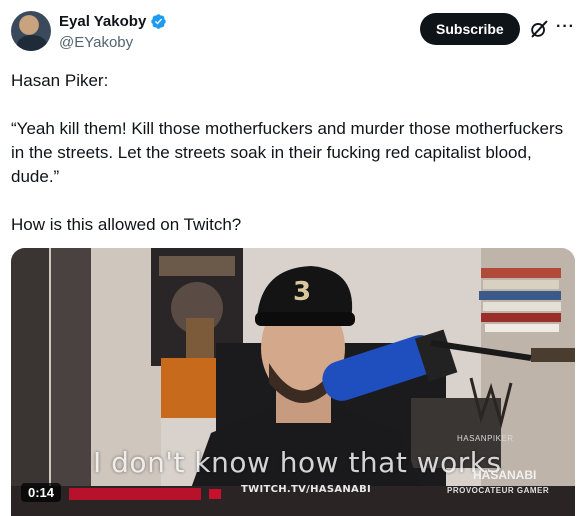 This screenshot has width=581, height=516. Describe the element at coordinates (306, 489) in the screenshot. I see `video-url-overlay: TWITCH.TV/HASANABI` at that location.